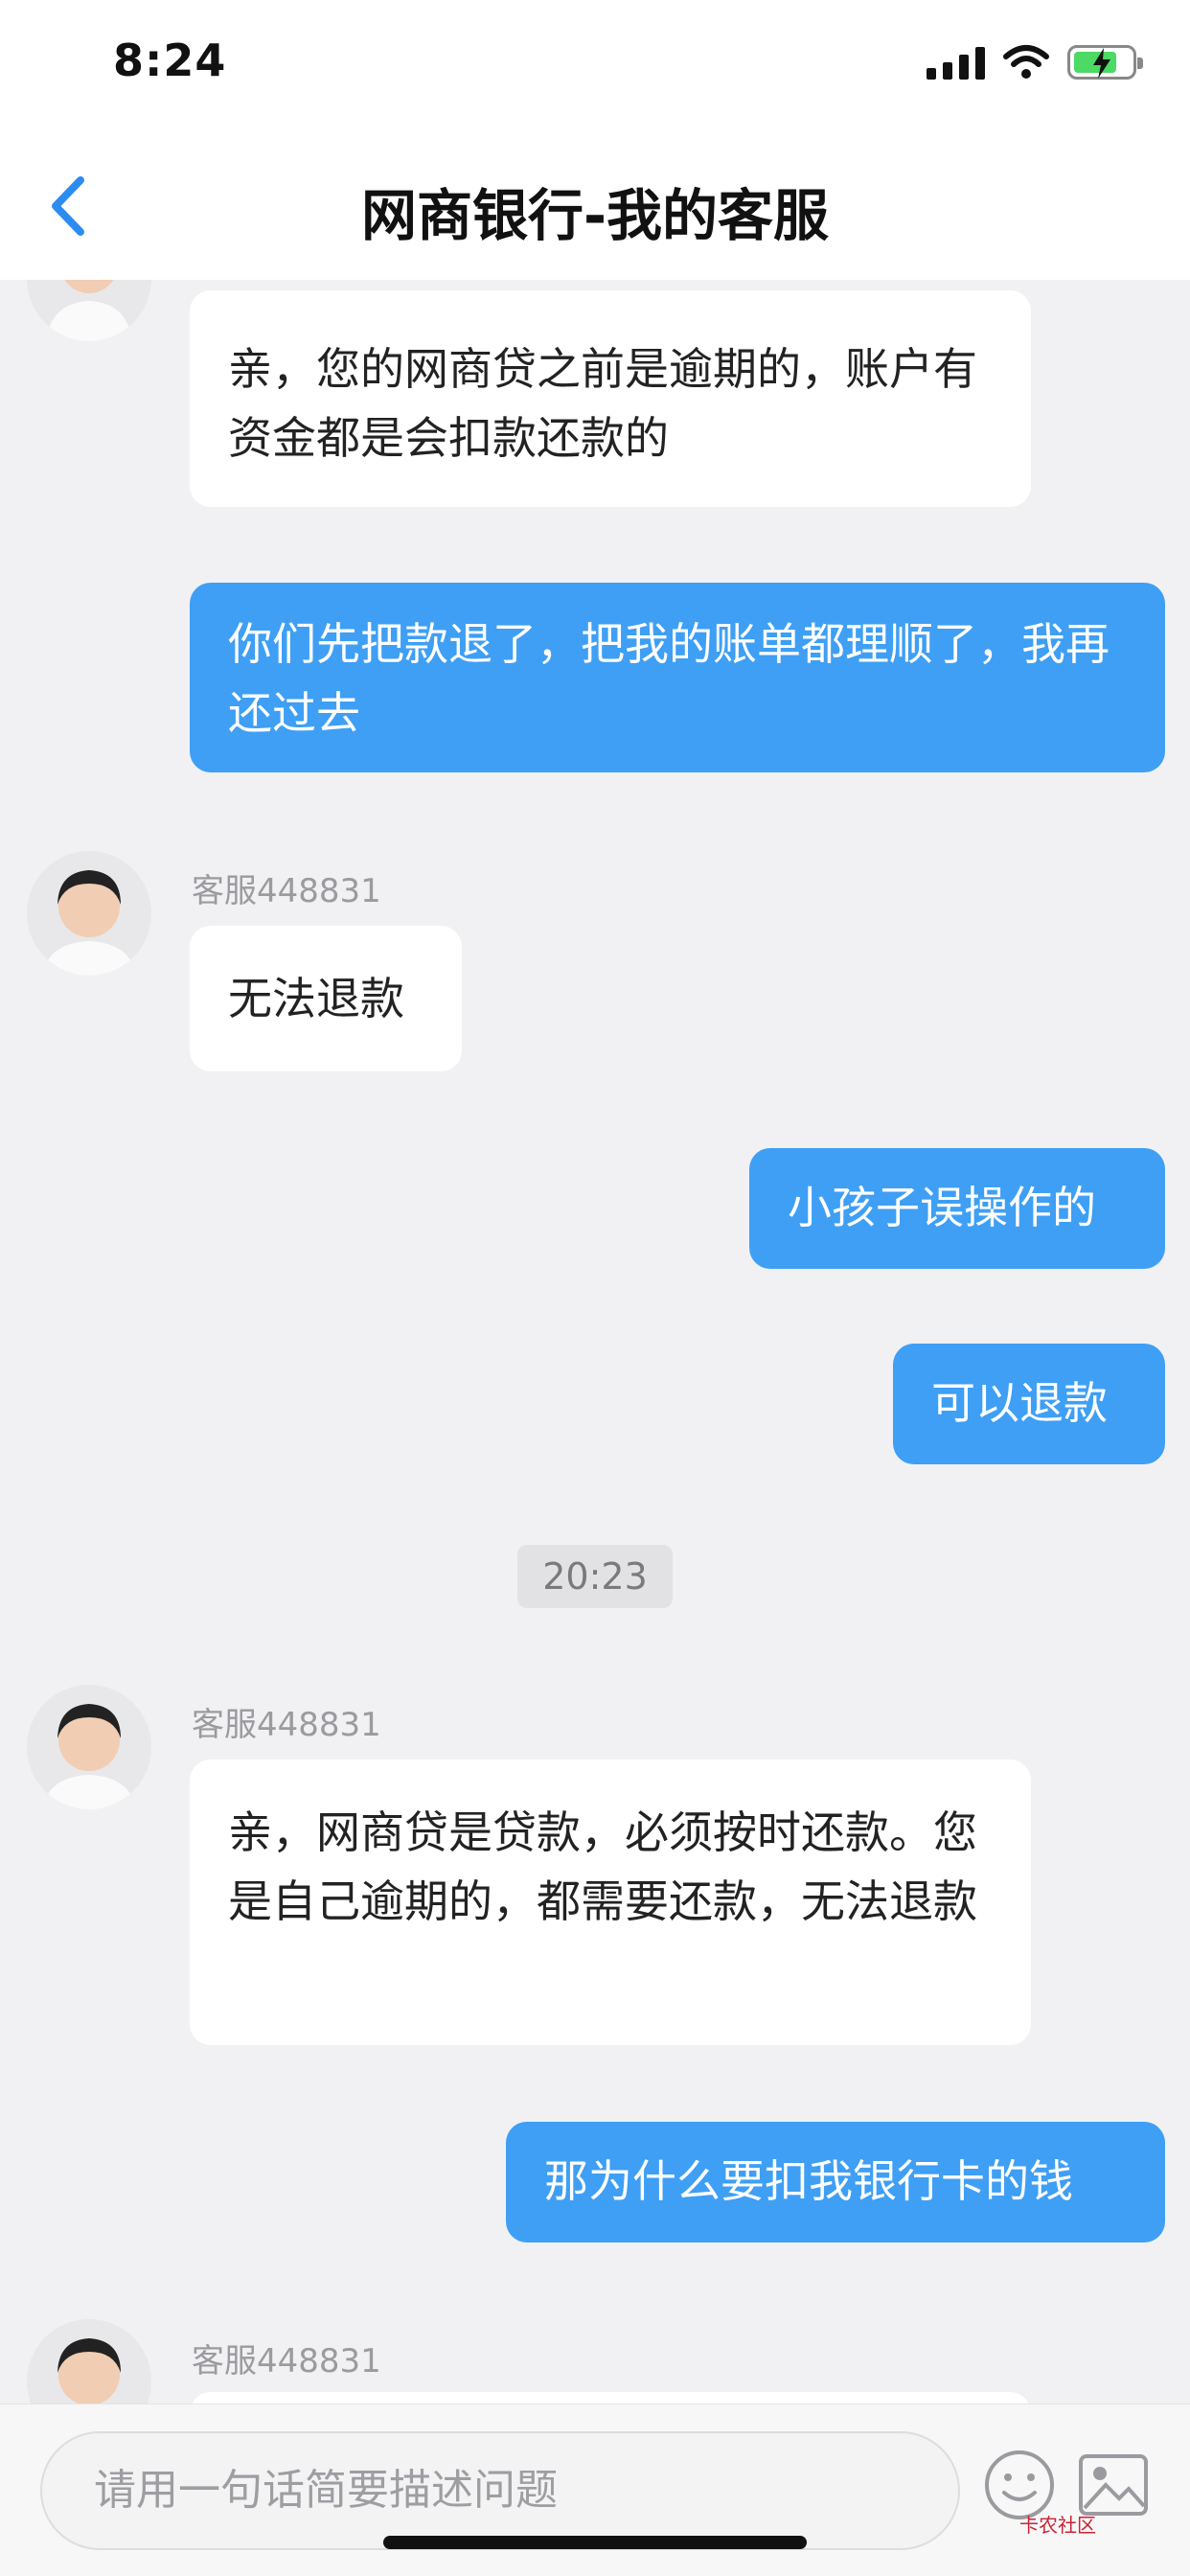 This screenshot has height=2576, width=1190. I want to click on top-bar: 8:24 网商银行-我的客服, so click(595, 140).